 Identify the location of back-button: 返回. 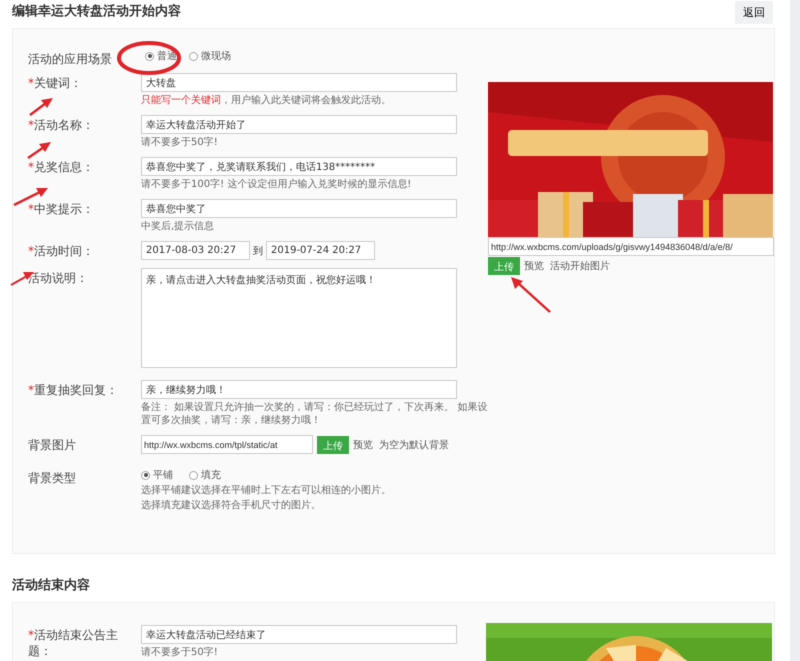
(754, 12).